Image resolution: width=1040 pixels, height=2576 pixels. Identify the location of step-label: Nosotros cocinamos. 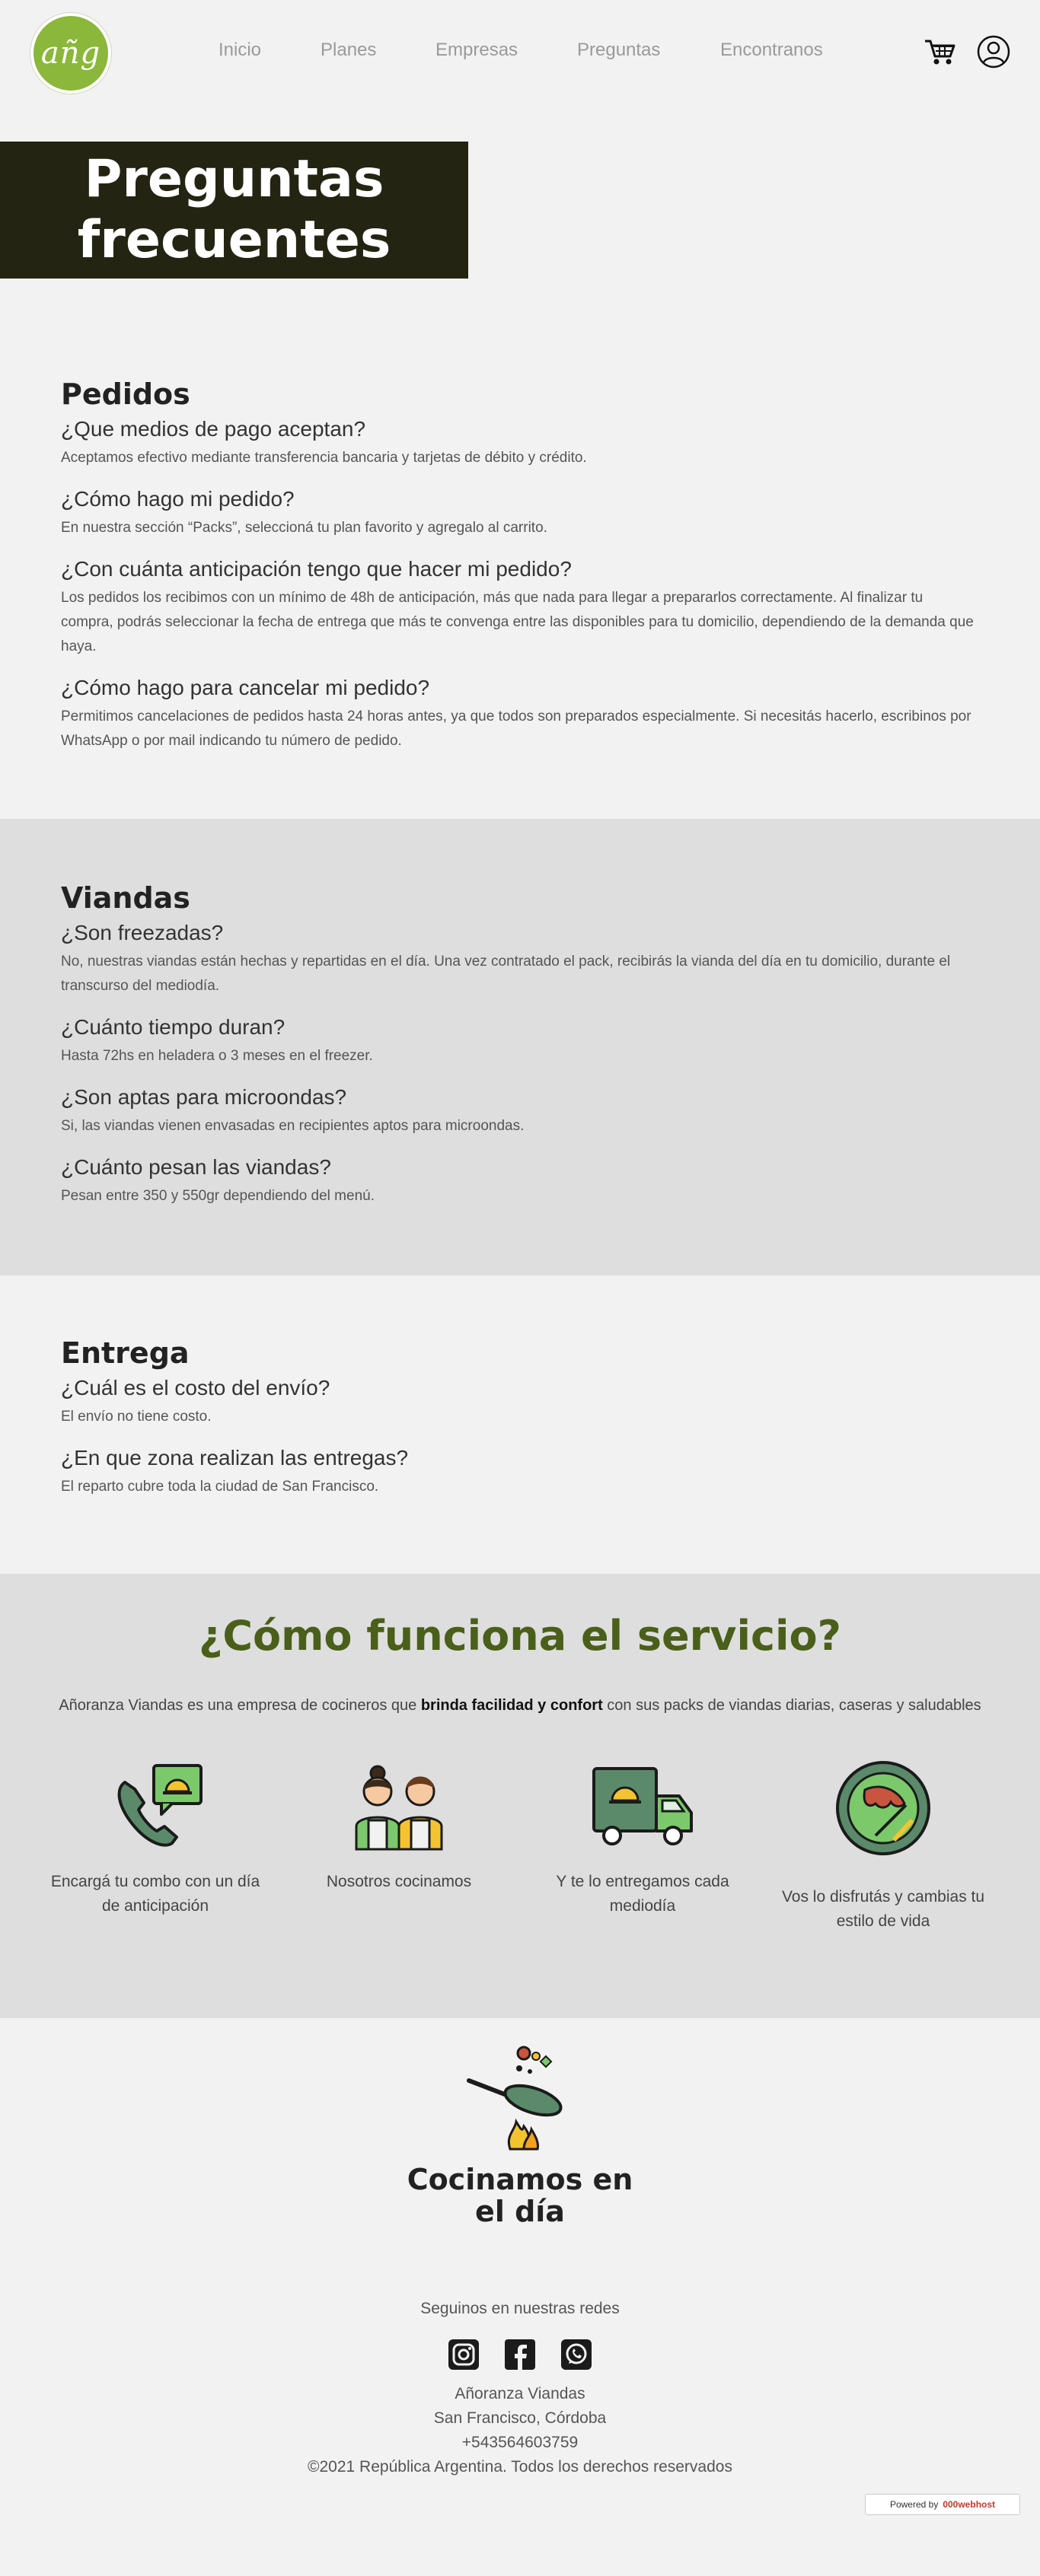
(399, 1881).